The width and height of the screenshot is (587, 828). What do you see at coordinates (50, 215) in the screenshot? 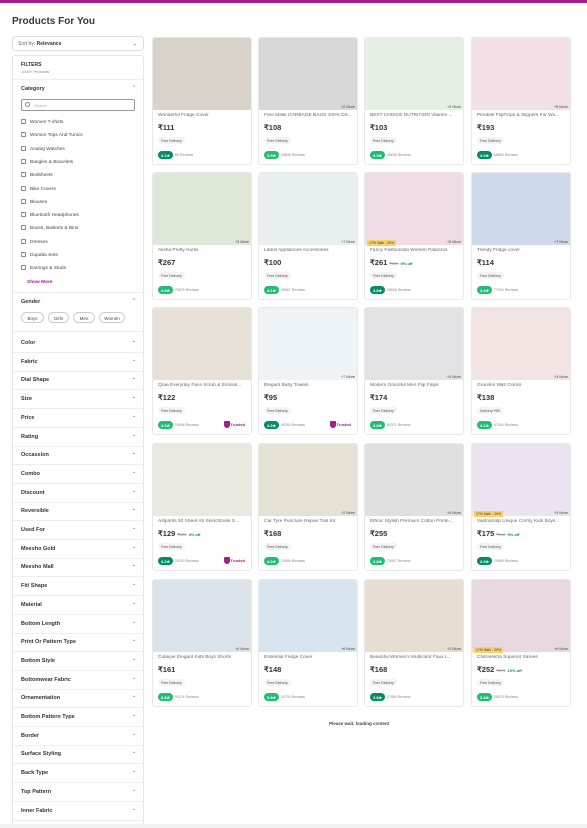
I see `category-checkbox-item: Bluetooth Headphones` at bounding box center [50, 215].